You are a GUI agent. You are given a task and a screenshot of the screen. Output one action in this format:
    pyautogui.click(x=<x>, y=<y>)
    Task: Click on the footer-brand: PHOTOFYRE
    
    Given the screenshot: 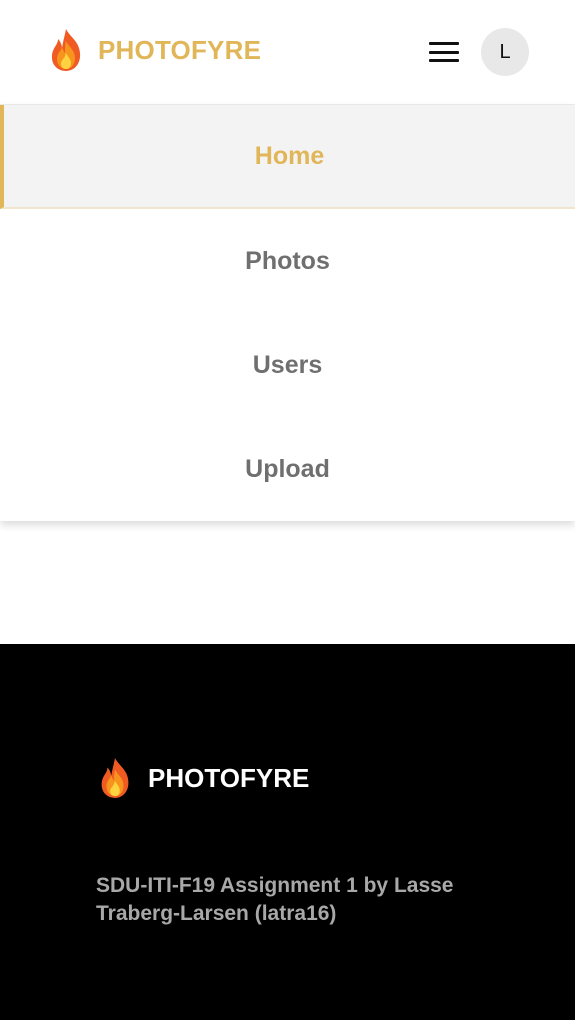 What is the action you would take?
    pyautogui.click(x=202, y=778)
    